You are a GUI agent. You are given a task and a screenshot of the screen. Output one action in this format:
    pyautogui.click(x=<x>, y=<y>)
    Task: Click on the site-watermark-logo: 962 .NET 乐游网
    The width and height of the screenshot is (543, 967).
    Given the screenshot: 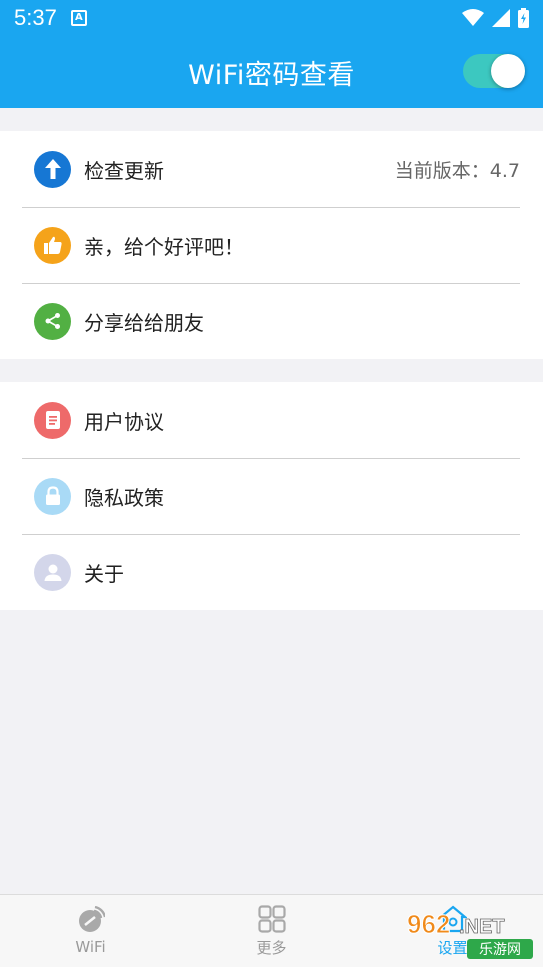 What is the action you would take?
    pyautogui.click(x=470, y=934)
    